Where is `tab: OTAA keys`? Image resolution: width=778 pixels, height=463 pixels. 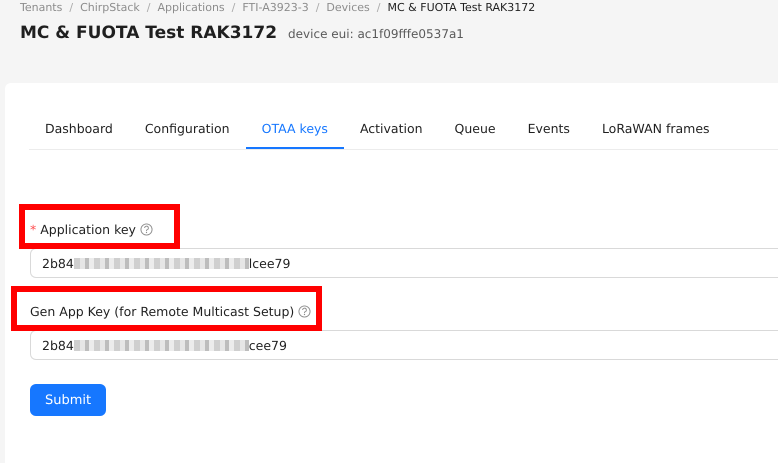
tab: OTAA keys is located at coordinates (295, 131).